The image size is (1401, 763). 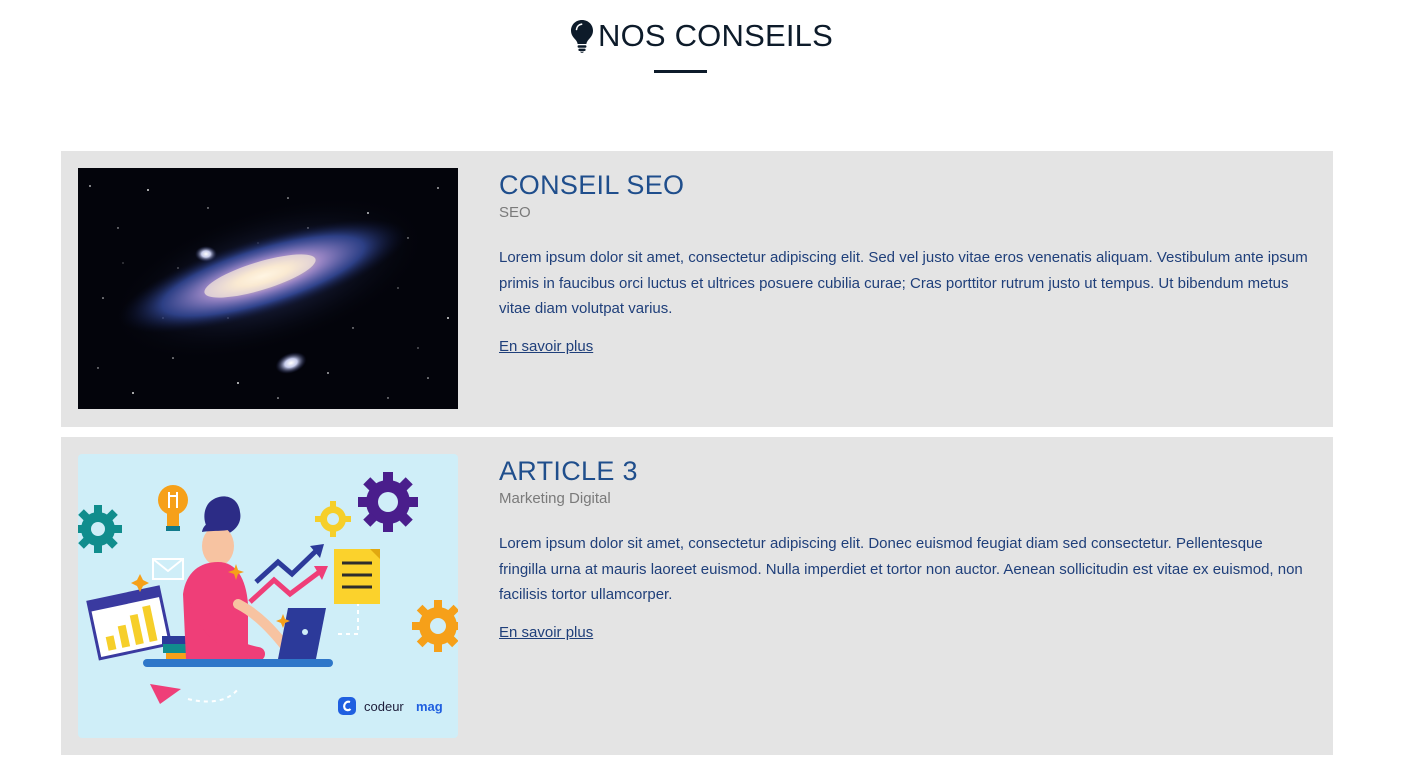 What do you see at coordinates (357, 576) in the screenshot?
I see `checklist-note-icon` at bounding box center [357, 576].